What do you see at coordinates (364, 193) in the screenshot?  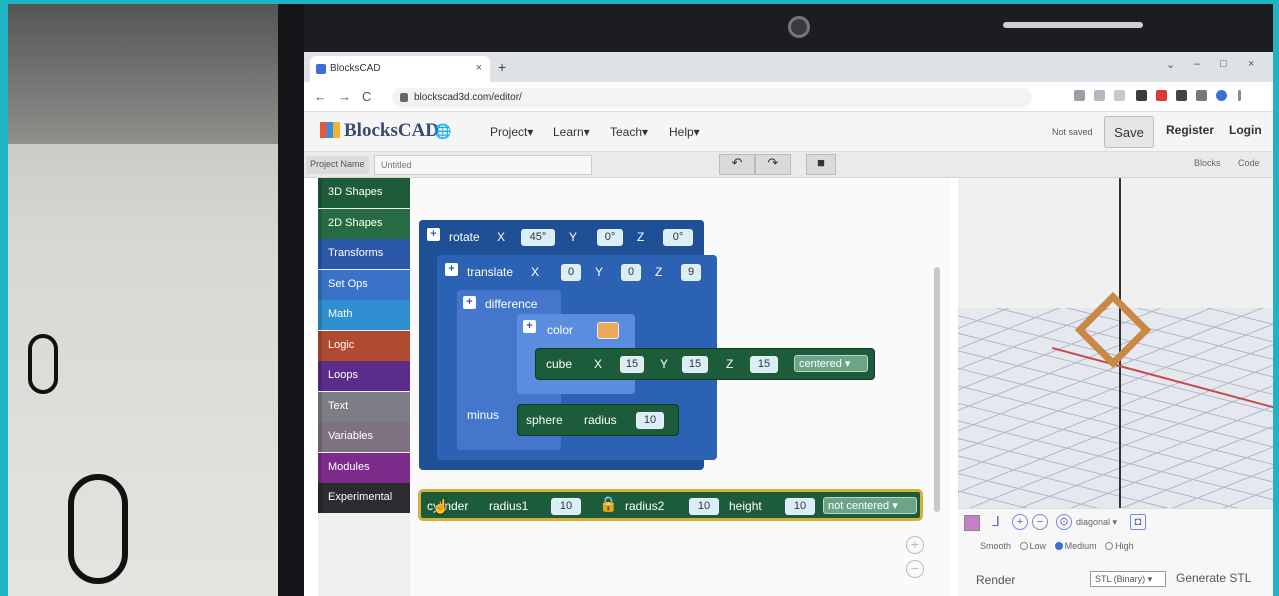 I see `category-3d-shapes: 3D Shapes` at bounding box center [364, 193].